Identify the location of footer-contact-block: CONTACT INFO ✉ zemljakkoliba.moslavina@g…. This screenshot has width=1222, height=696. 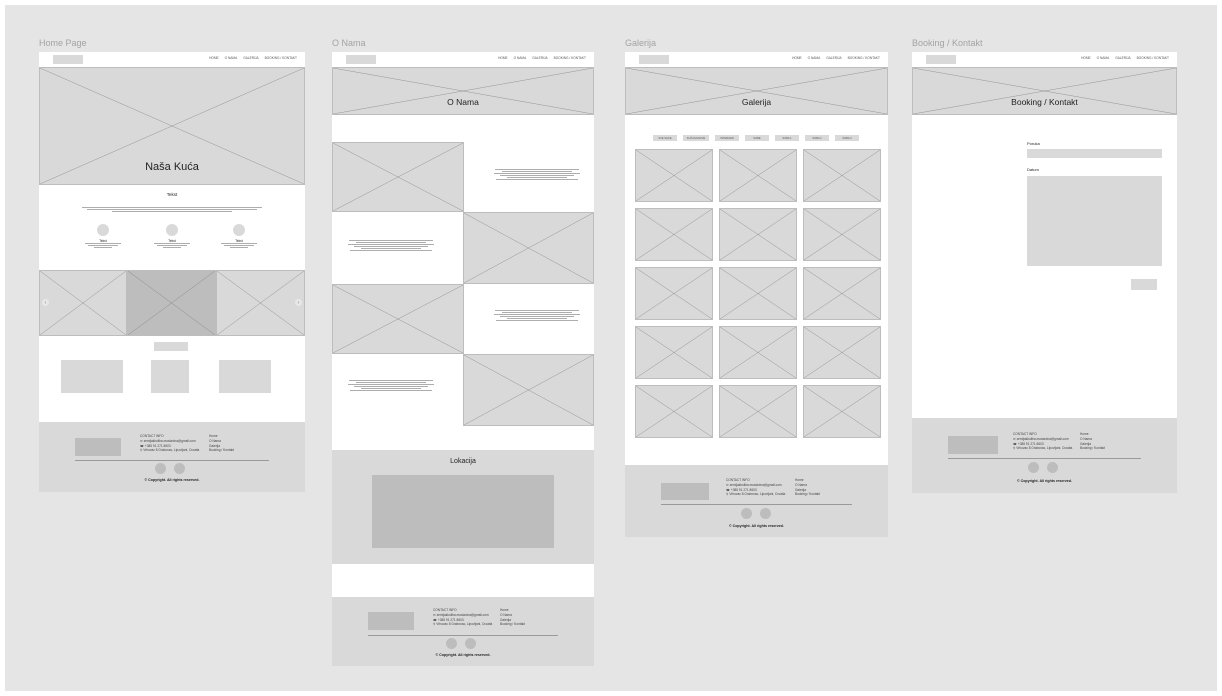
(169, 443).